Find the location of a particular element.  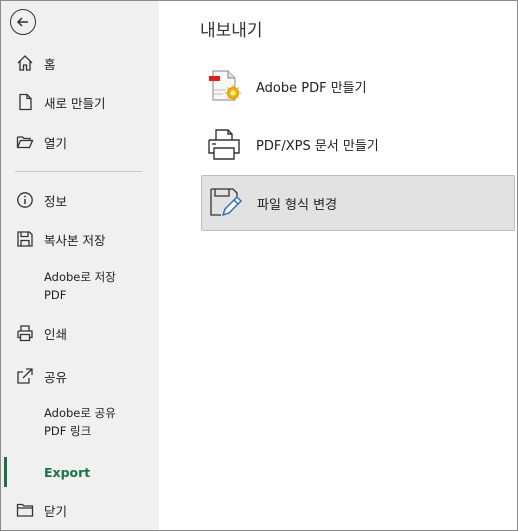

change-file-type-label: 파일 형식 변경 is located at coordinates (297, 205).